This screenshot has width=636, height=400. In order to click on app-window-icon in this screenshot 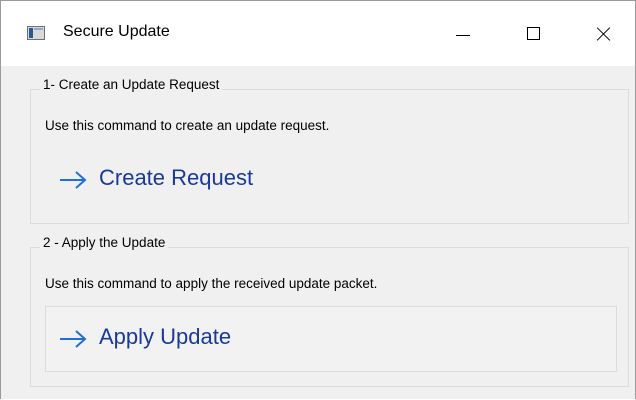, I will do `click(36, 33)`.